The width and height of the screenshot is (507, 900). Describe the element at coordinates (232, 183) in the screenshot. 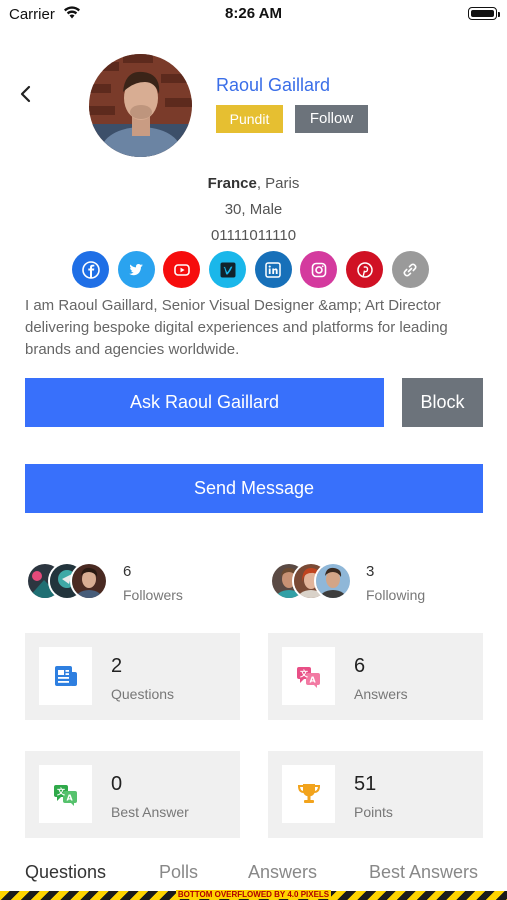

I see `country-label: France` at that location.